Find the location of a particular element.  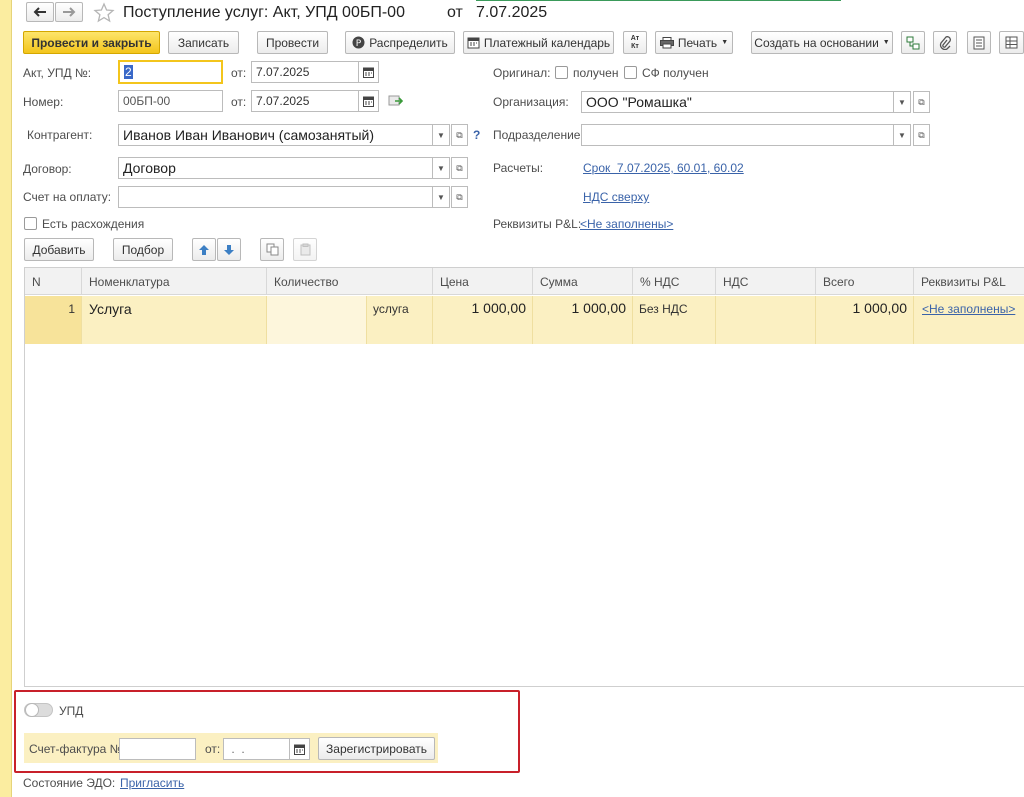

cell-pl-link: <Не заполнены> is located at coordinates (969, 320).